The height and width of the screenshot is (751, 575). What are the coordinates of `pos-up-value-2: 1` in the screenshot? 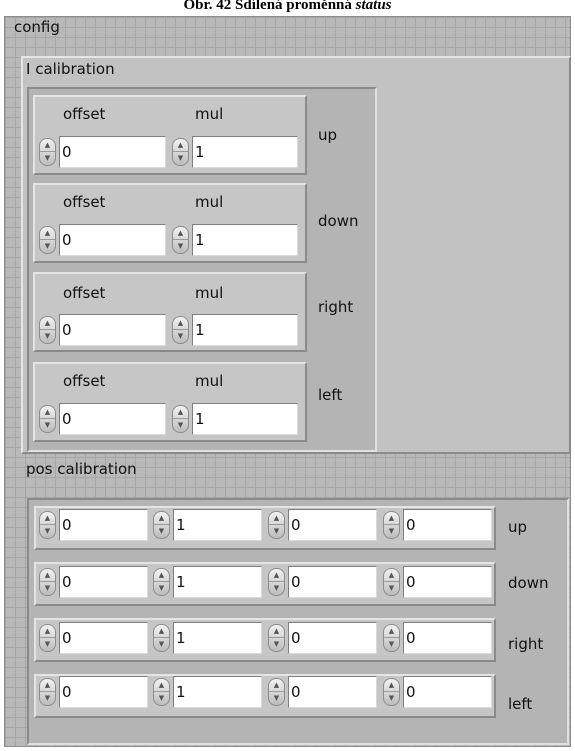 It's located at (217, 525).